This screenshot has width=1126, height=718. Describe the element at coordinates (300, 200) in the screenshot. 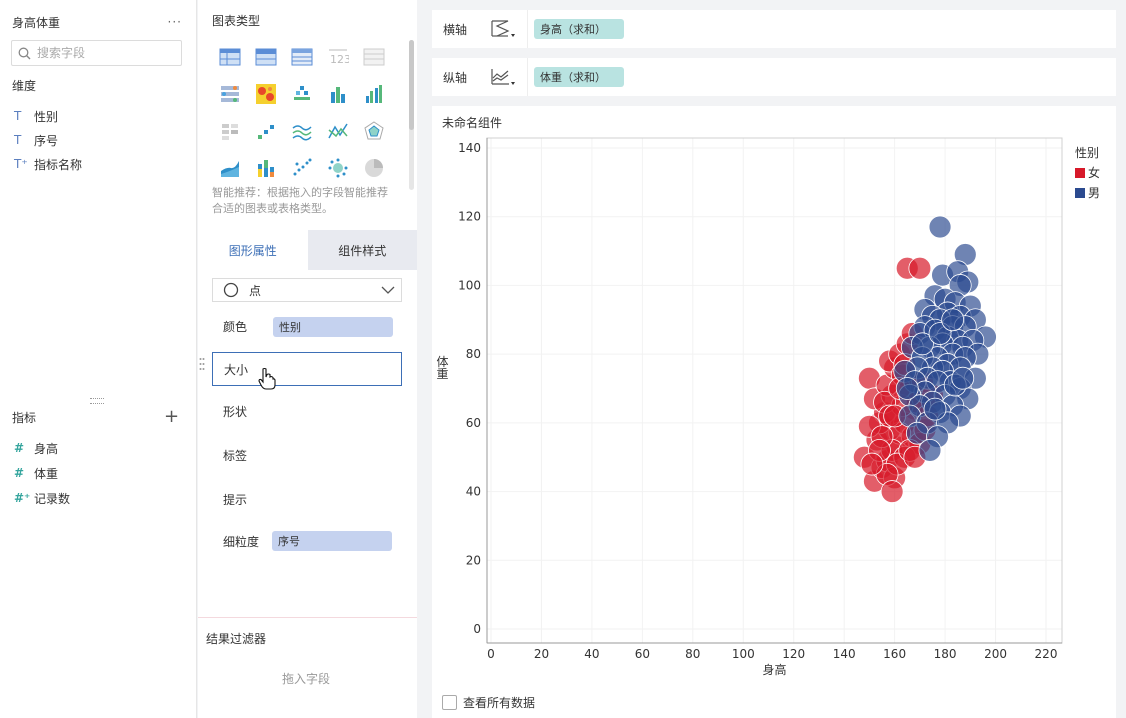

I see `chart-type-hint: 智能推荐：根据拖入的字段智能推荐合适的图表或表格类型。` at that location.